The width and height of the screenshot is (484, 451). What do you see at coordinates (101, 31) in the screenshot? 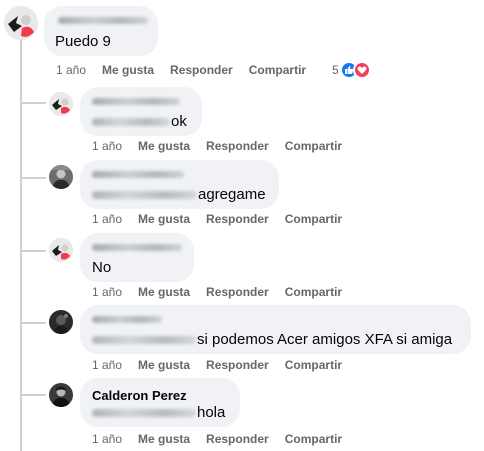
I see `comment-bubble: Puedo 9` at bounding box center [101, 31].